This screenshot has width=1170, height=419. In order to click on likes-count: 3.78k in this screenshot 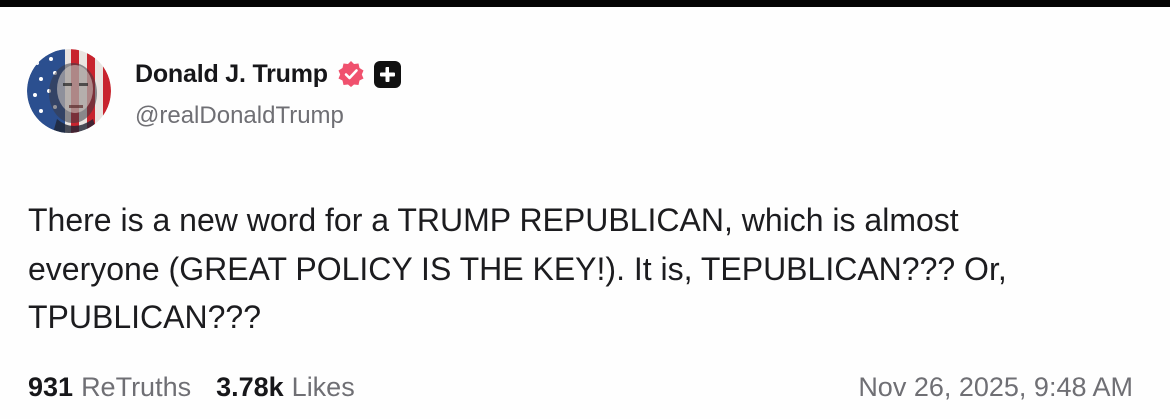, I will do `click(250, 387)`.